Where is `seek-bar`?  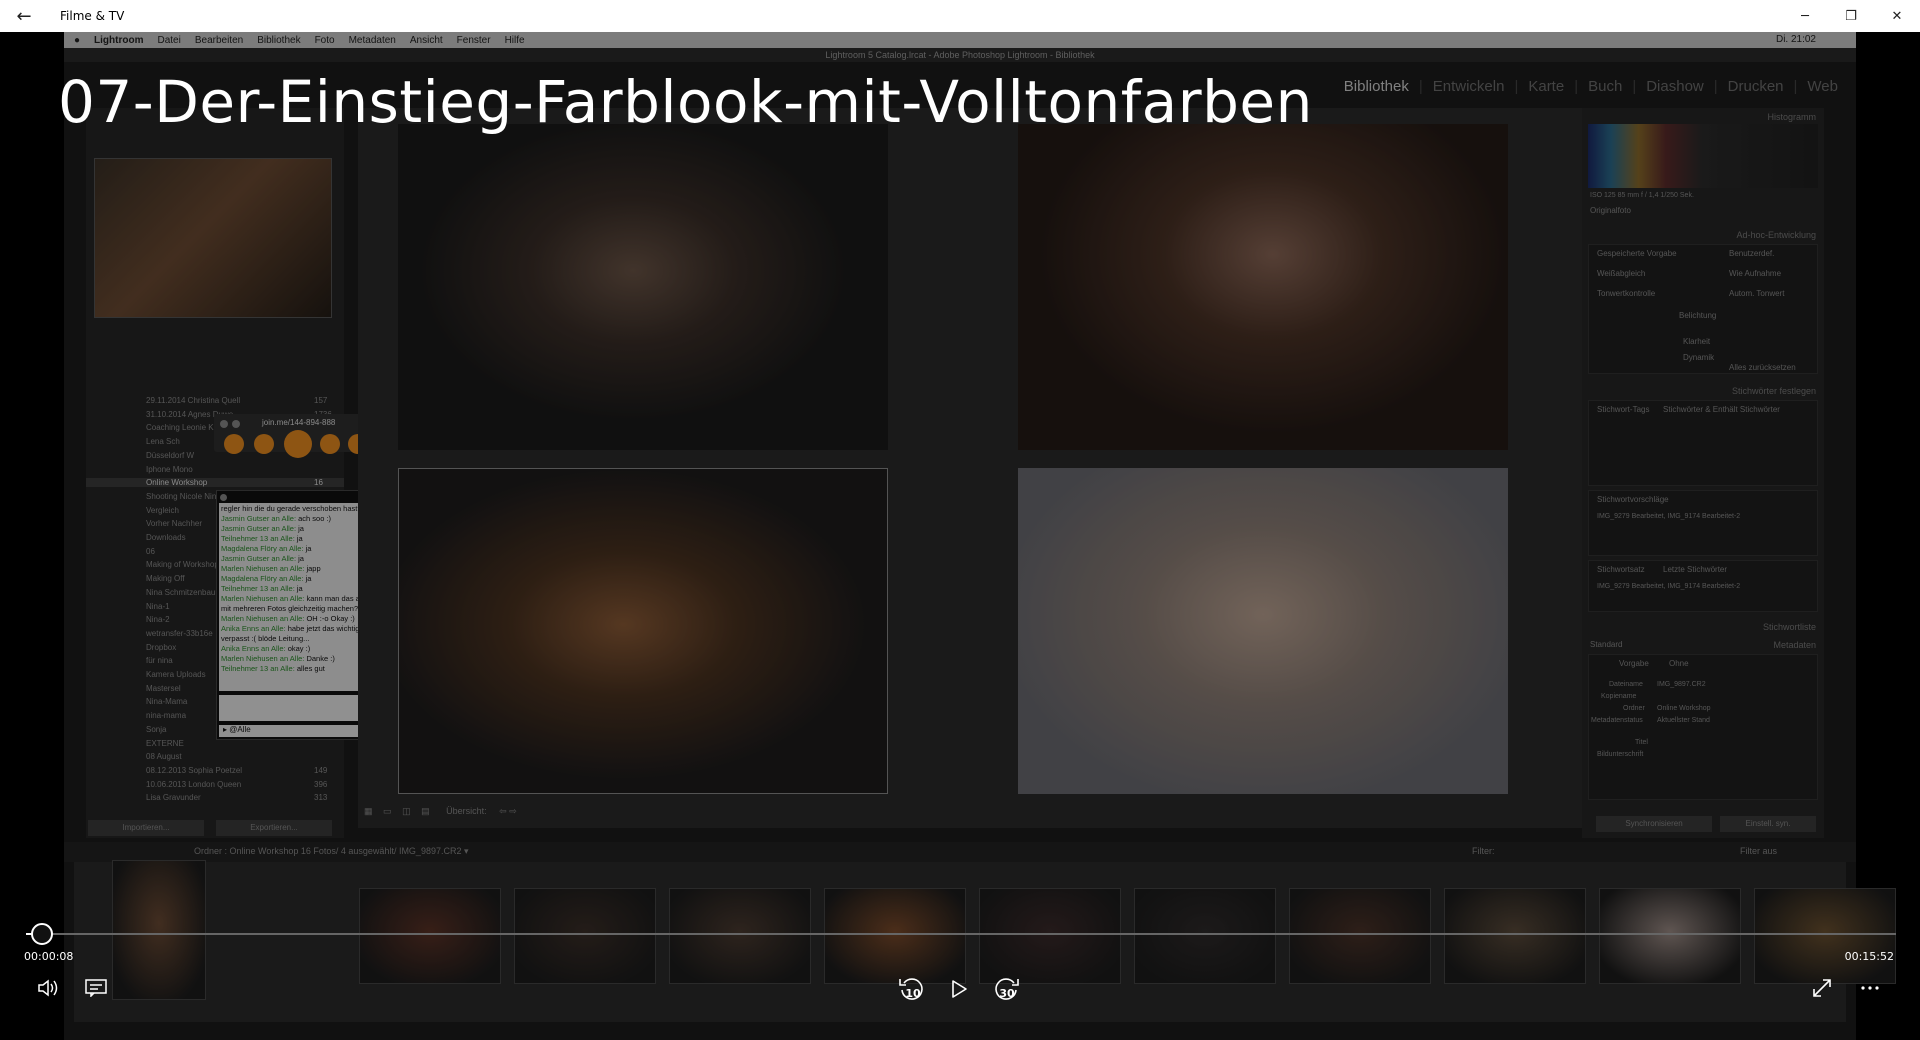
seek-bar is located at coordinates (961, 934).